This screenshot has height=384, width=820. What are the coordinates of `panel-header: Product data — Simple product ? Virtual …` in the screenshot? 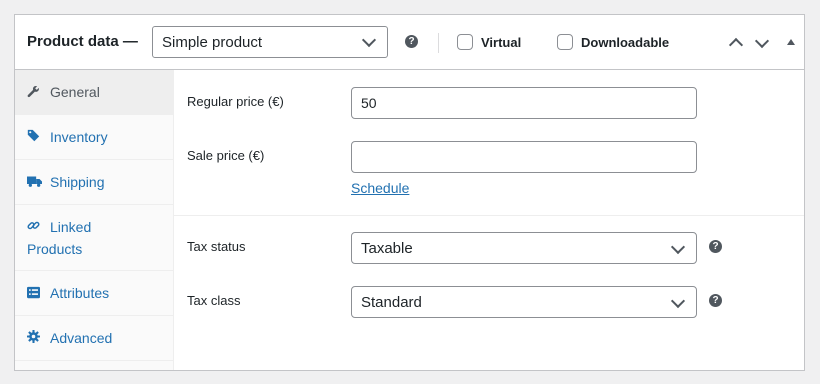 It's located at (409, 42).